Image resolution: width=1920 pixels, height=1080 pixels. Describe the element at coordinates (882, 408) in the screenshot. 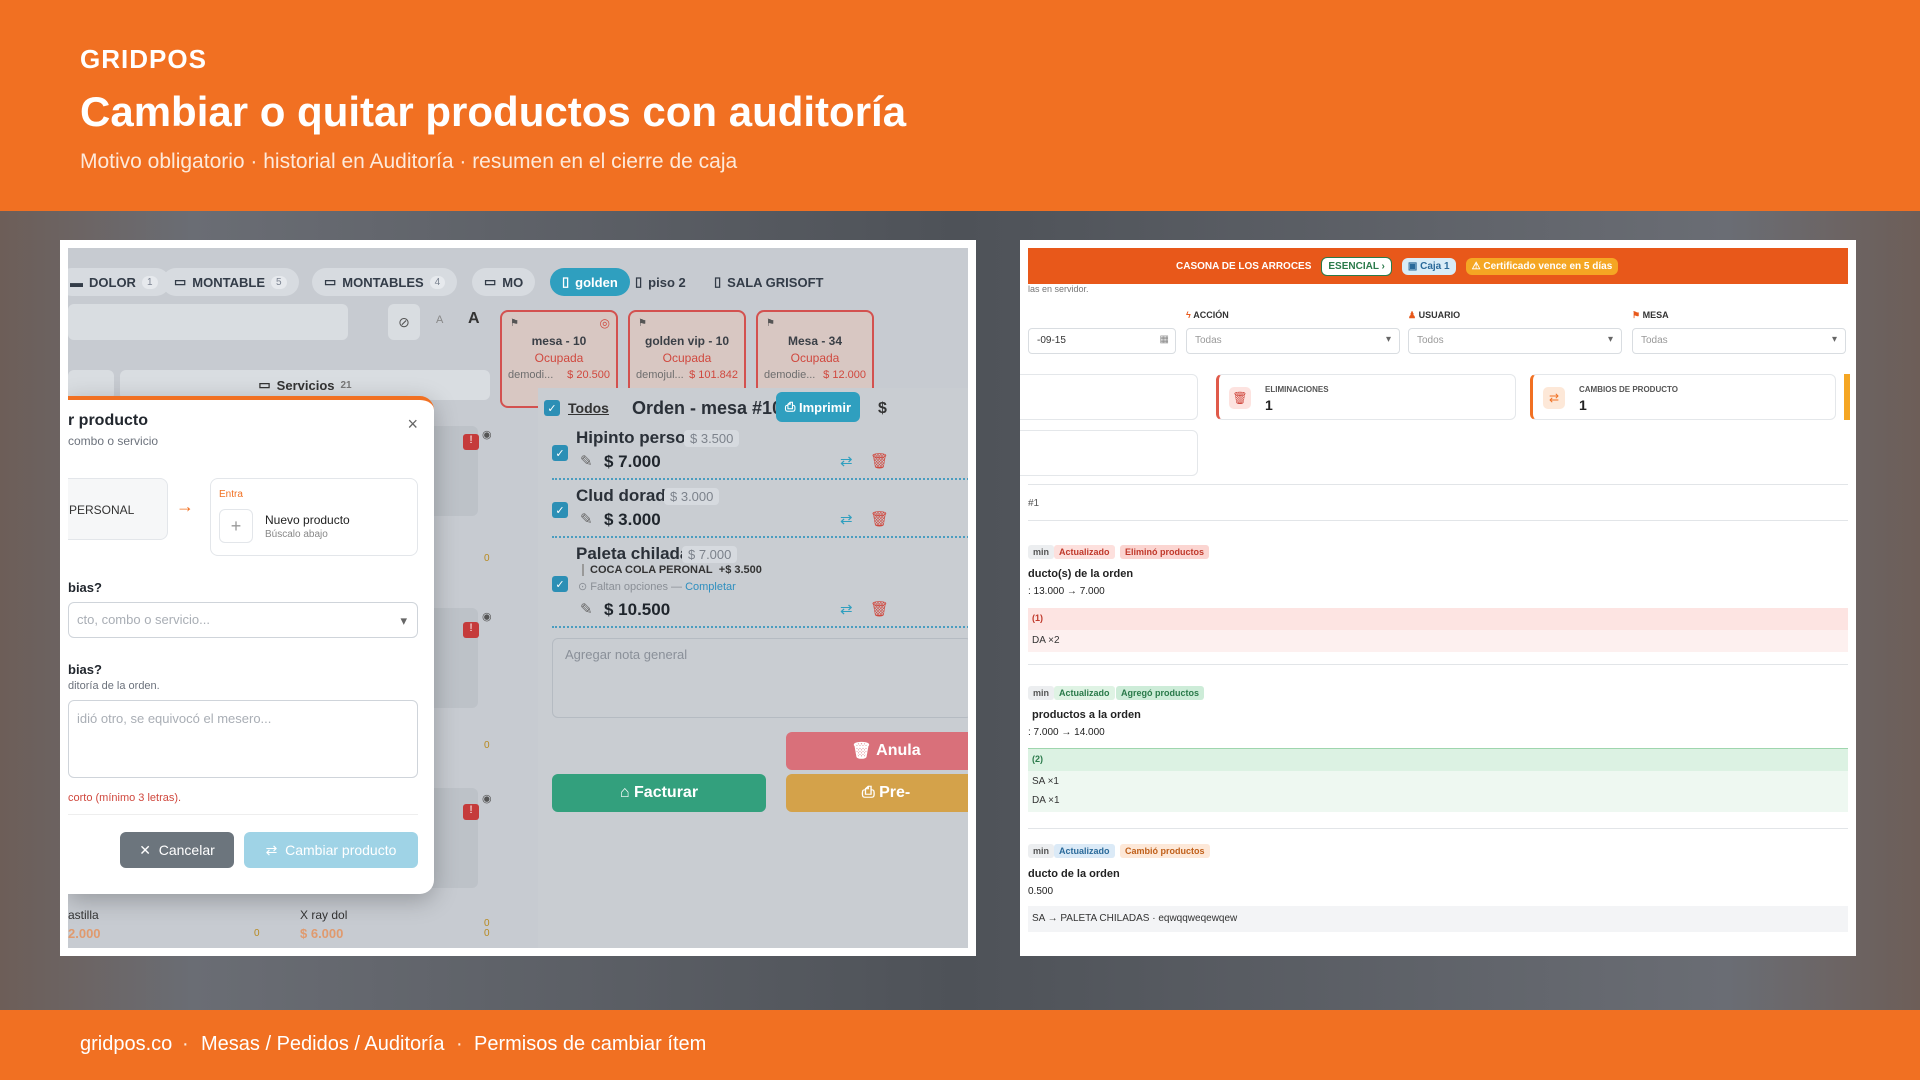

I see `order-currency: $` at that location.